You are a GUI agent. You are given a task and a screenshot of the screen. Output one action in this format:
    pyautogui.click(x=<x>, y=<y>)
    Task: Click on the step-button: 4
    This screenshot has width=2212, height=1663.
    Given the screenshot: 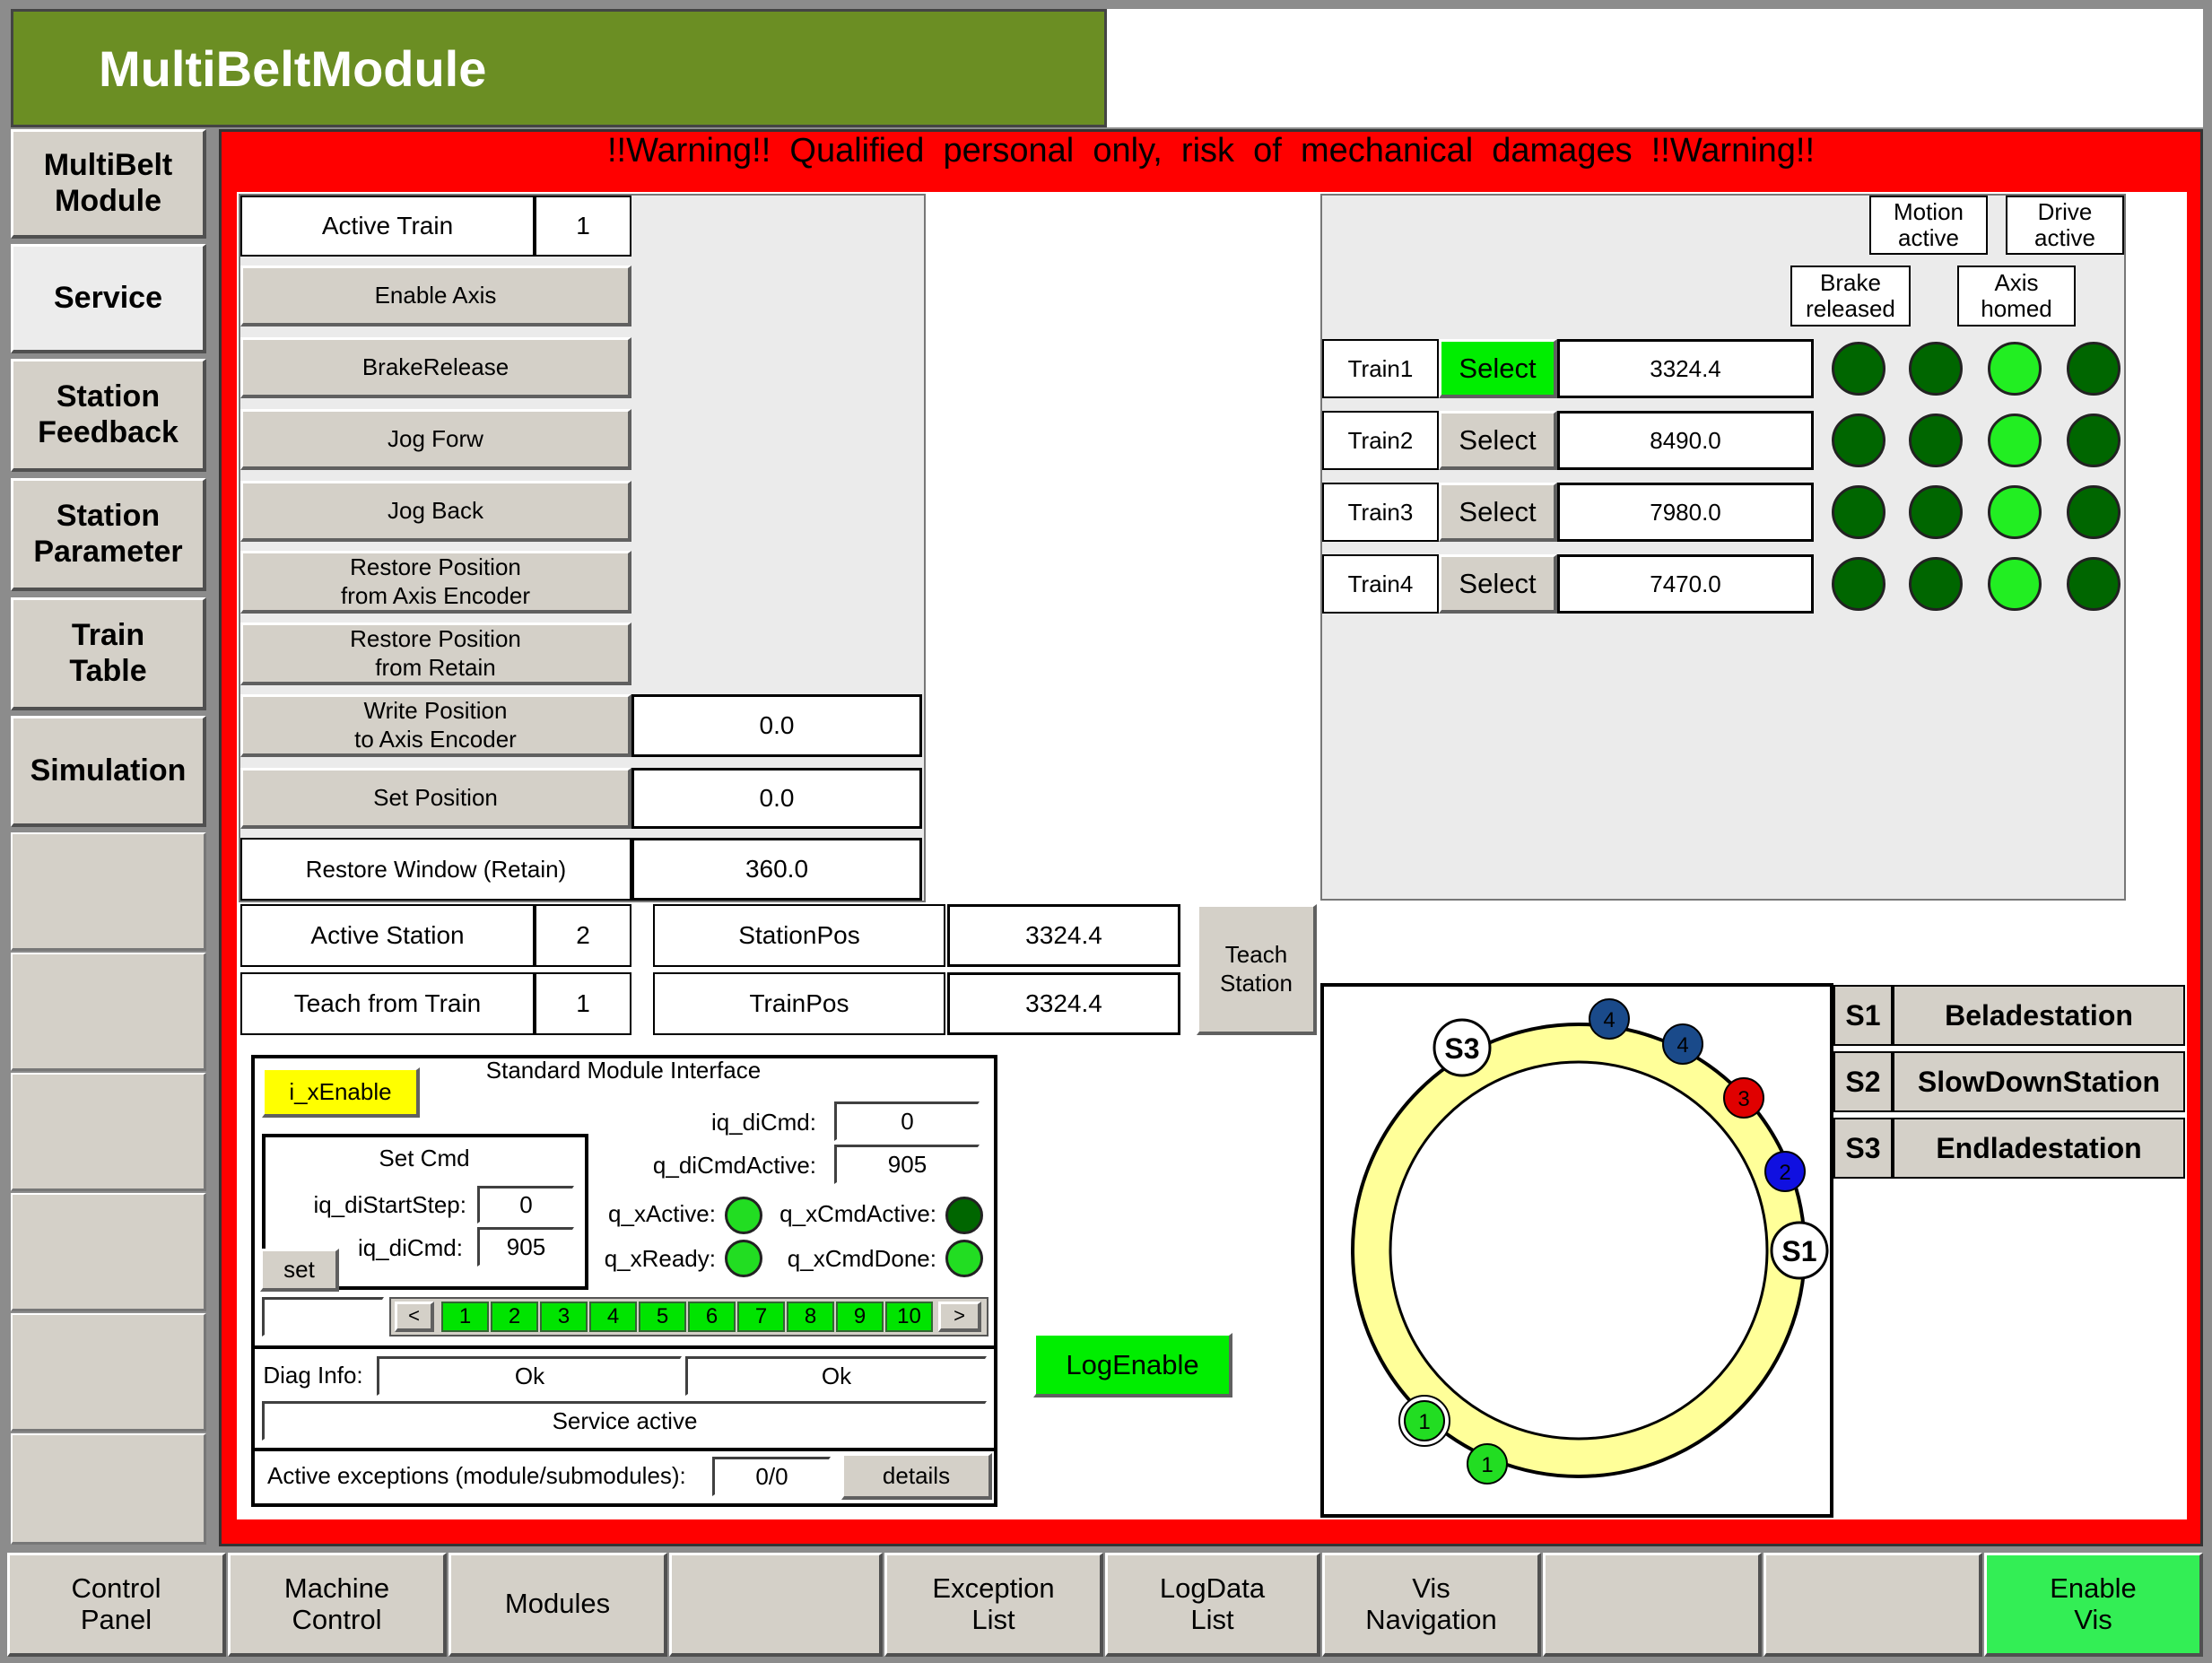 What is the action you would take?
    pyautogui.click(x=613, y=1317)
    